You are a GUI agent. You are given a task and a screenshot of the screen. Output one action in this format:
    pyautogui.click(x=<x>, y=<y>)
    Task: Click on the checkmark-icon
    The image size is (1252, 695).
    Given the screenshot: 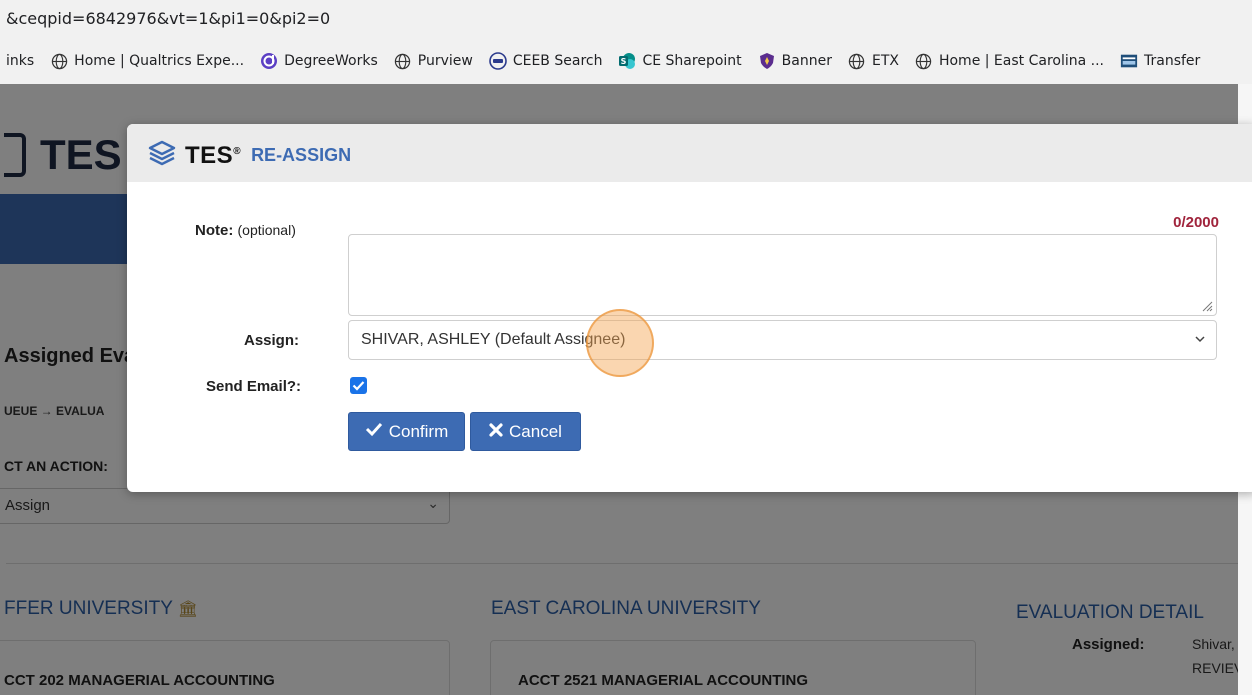 What is the action you would take?
    pyautogui.click(x=358, y=386)
    